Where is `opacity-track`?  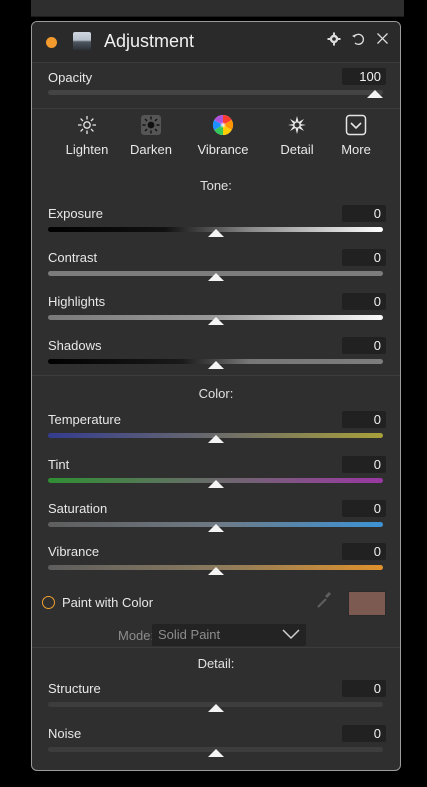
opacity-track is located at coordinates (215, 92).